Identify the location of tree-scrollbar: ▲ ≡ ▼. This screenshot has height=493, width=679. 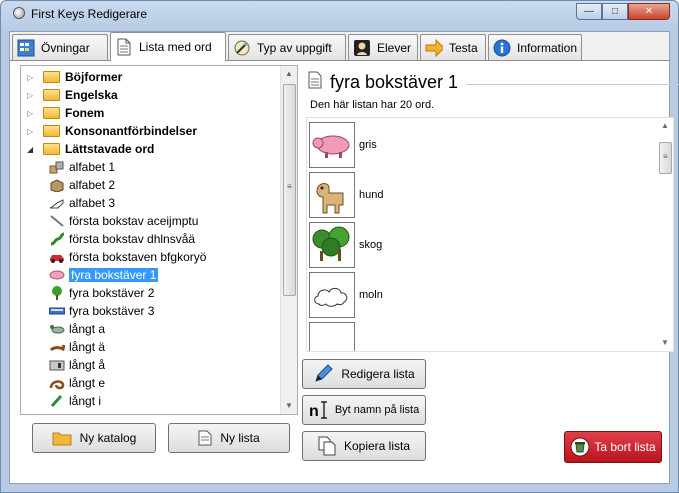
(288, 240).